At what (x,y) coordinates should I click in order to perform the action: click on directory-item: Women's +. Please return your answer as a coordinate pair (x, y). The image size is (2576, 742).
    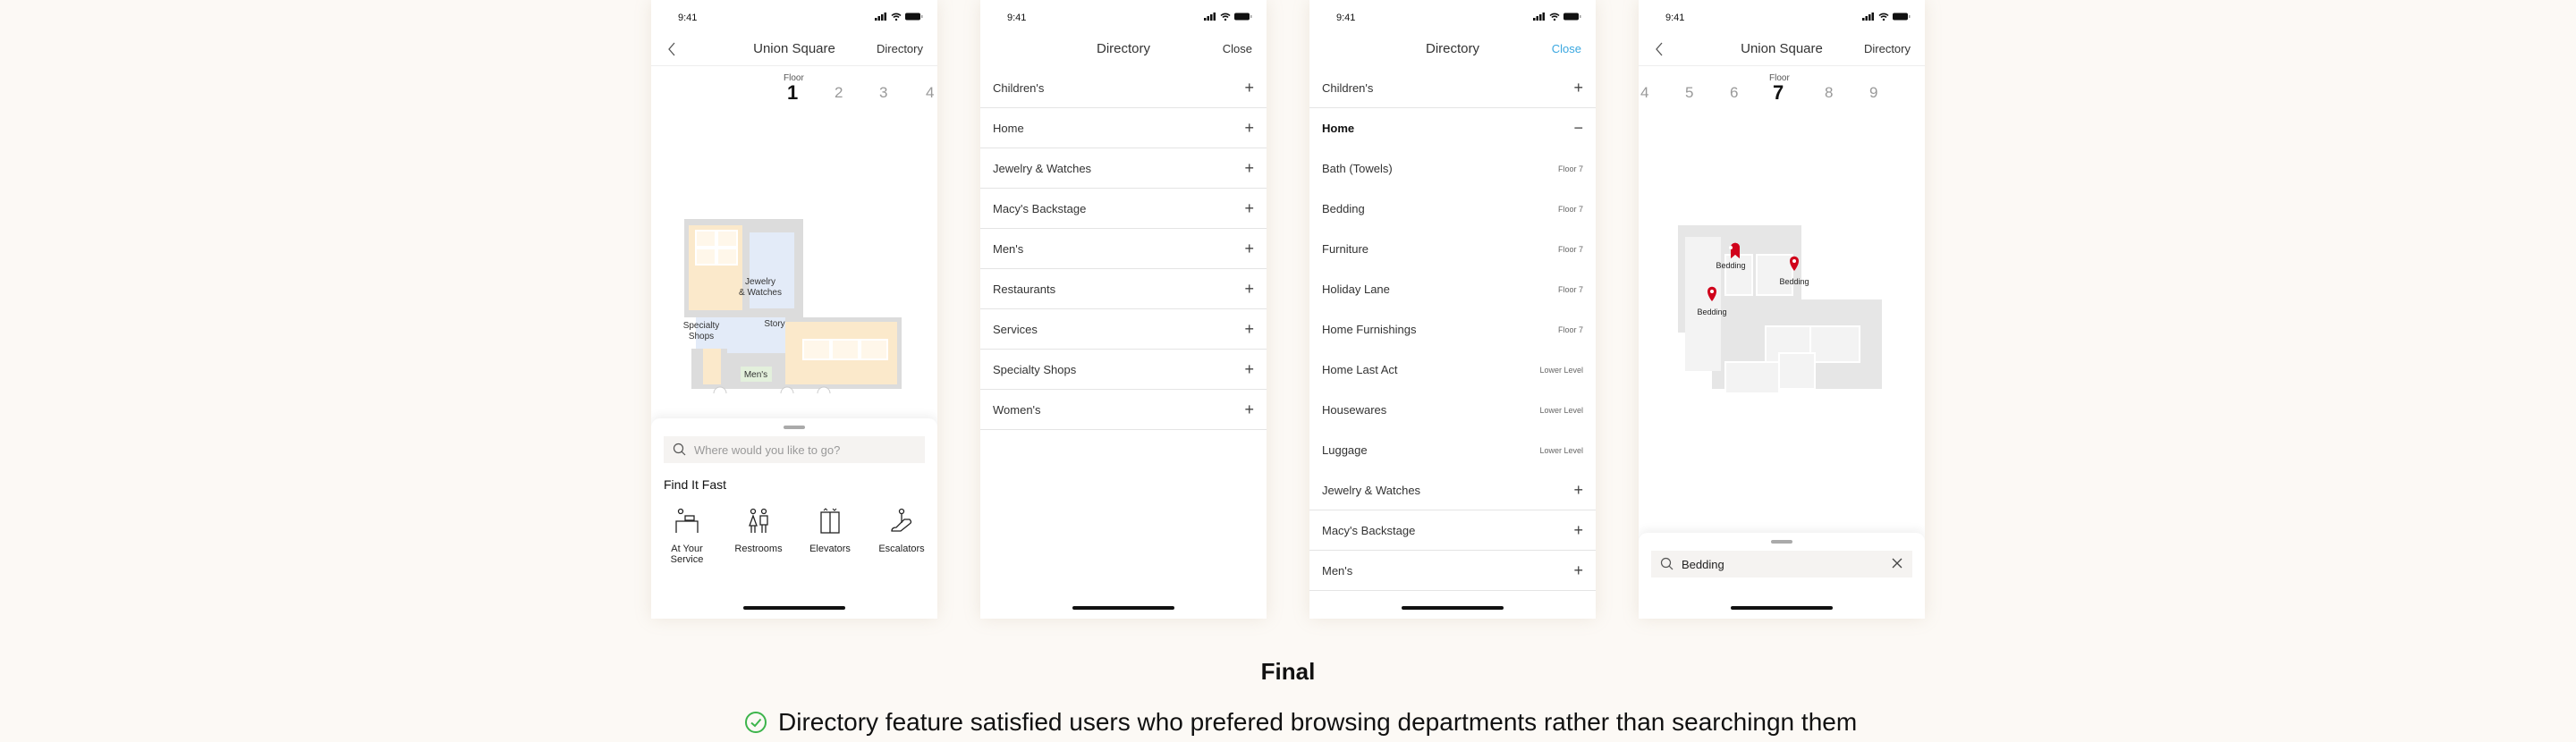
    Looking at the image, I should click on (1123, 410).